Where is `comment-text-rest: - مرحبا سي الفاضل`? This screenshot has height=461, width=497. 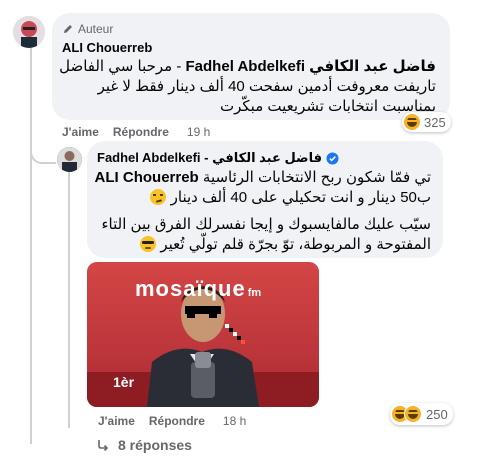 comment-text-rest: - مرحبا سي الفاضل is located at coordinates (120, 66).